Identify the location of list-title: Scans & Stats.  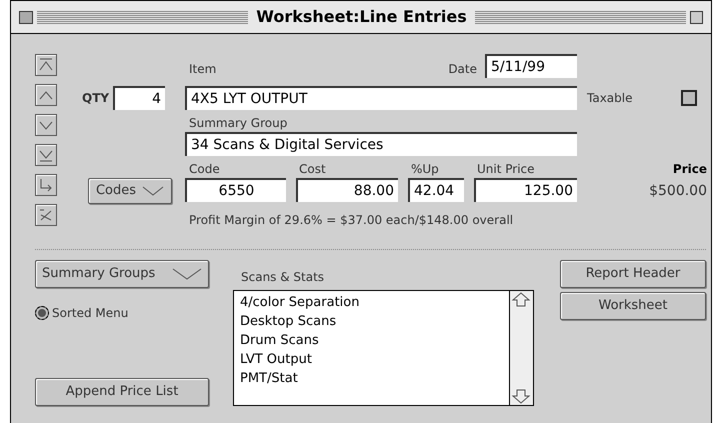
(283, 277).